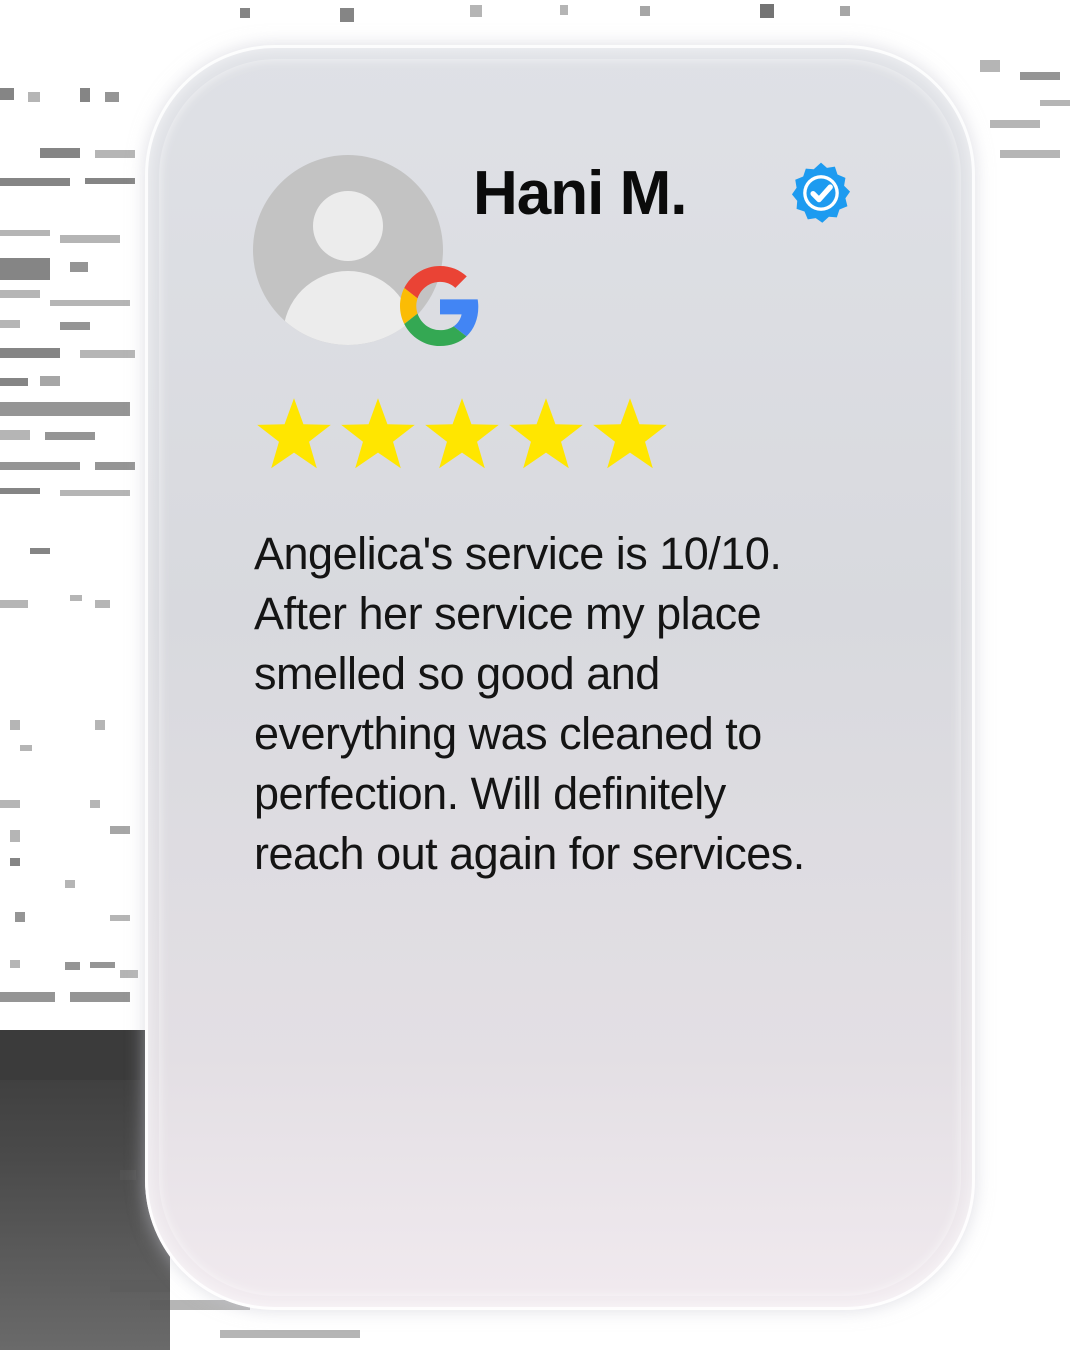 The width and height of the screenshot is (1080, 1350). Describe the element at coordinates (580, 193) in the screenshot. I see `reviewer-name: Hani M.` at that location.